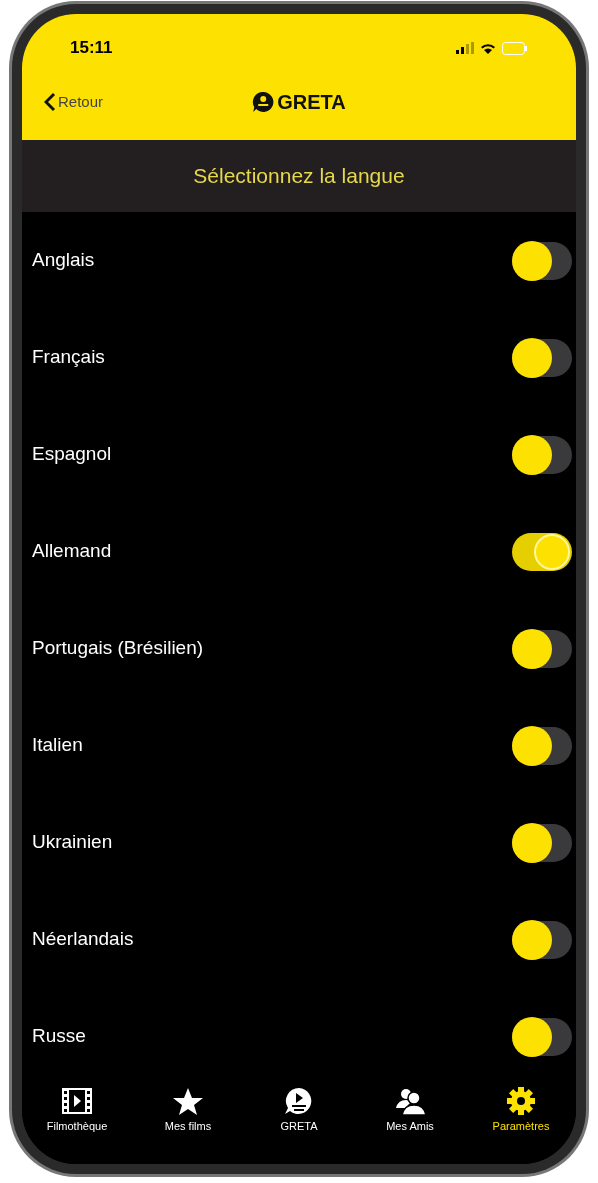  Describe the element at coordinates (83, 939) in the screenshot. I see `language-label: Néerlandais` at that location.